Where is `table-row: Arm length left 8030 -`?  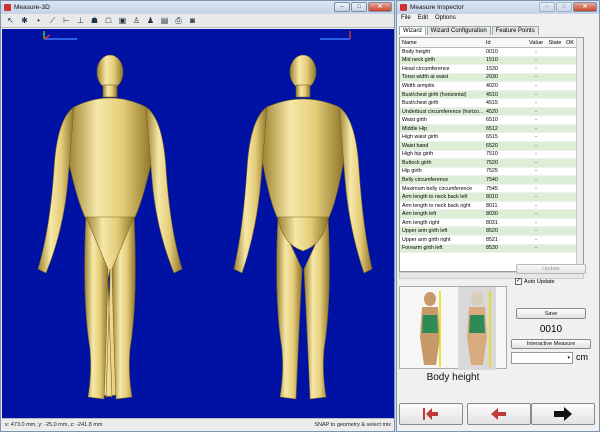
table-row: Arm length left 8030 - is located at coordinates (491, 214).